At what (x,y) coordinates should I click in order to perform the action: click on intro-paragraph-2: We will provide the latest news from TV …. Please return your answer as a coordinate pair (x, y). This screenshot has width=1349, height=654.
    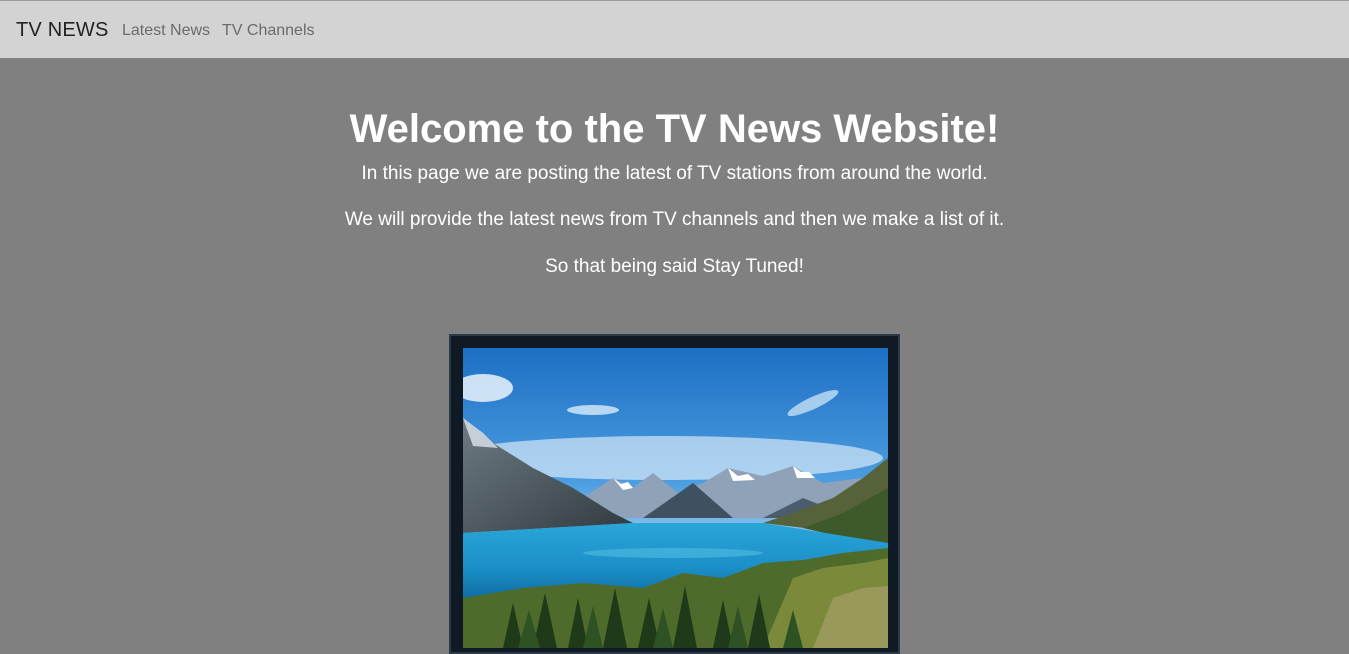
    Looking at the image, I should click on (674, 219).